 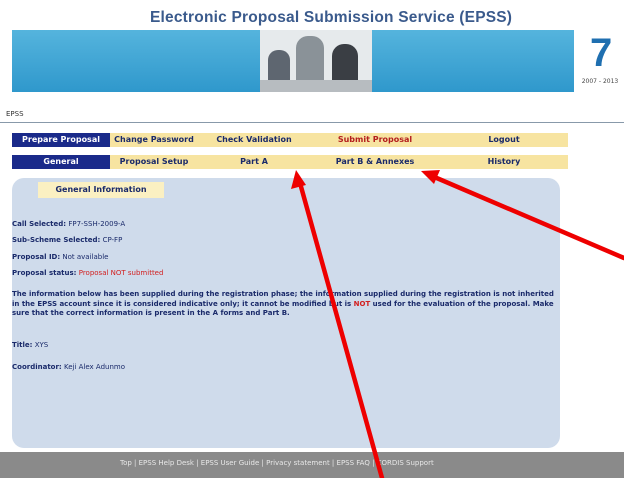 I want to click on subscheme-value: CP-FP, so click(x=112, y=240).